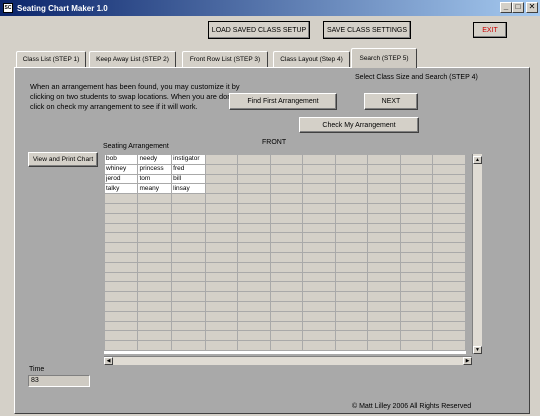  Describe the element at coordinates (51, 59) in the screenshot. I see `tab-class-list: Class List (STEP 1)` at that location.